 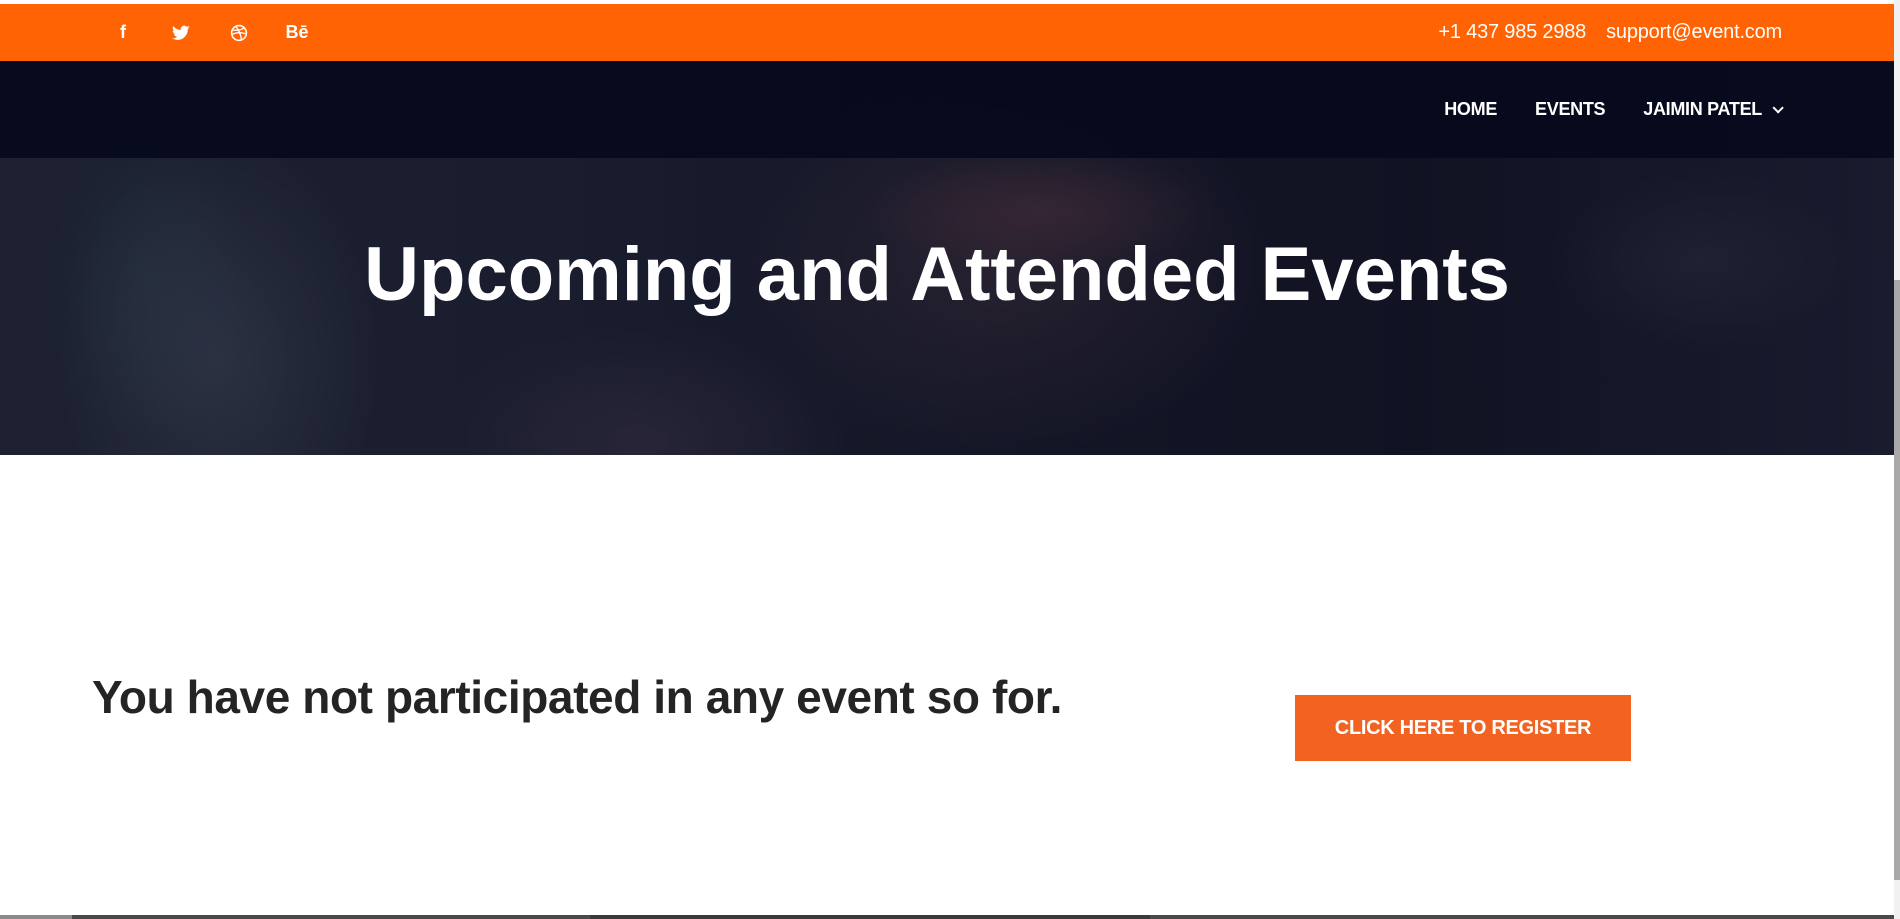 I want to click on scrollbar, so click(x=1897, y=459).